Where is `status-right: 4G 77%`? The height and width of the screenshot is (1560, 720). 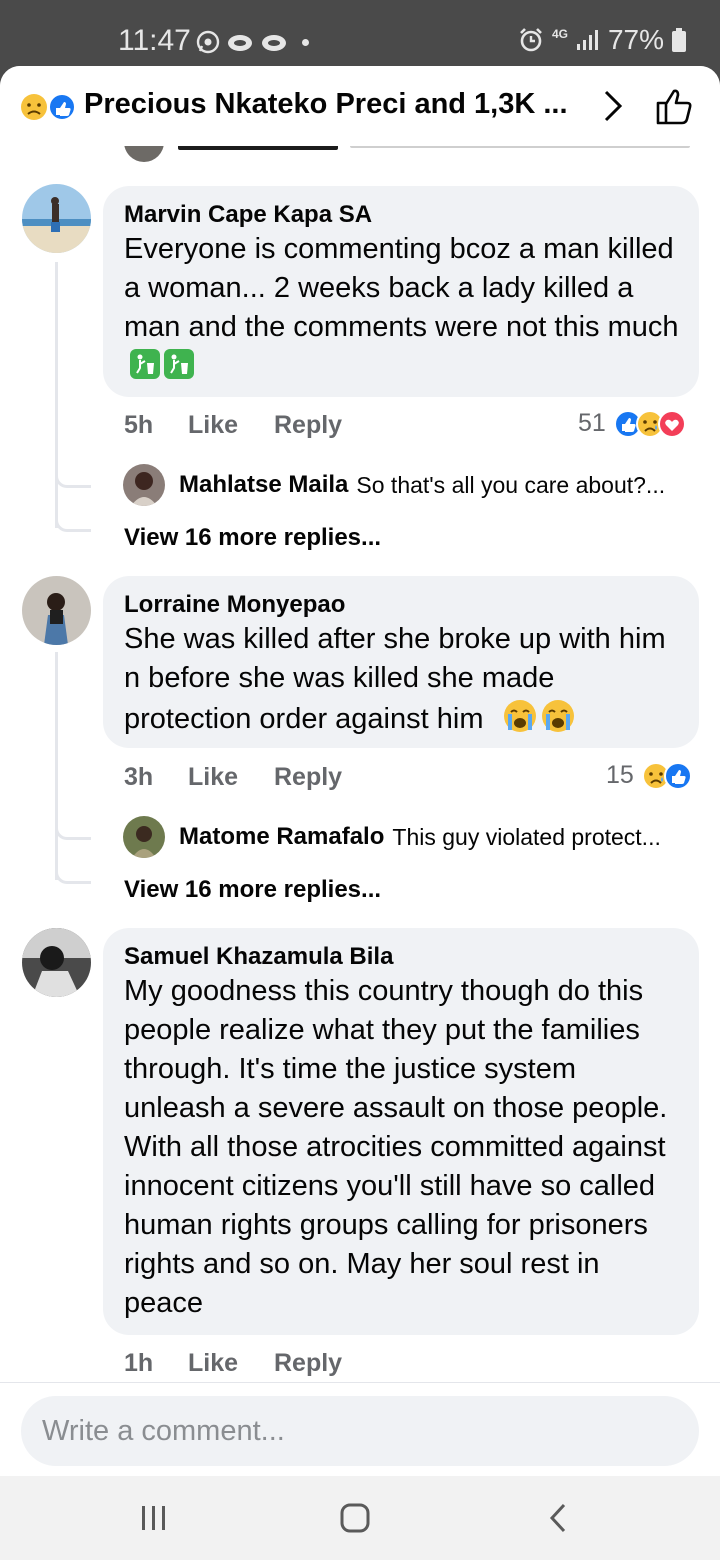
status-right: 4G 77% is located at coordinates (602, 40).